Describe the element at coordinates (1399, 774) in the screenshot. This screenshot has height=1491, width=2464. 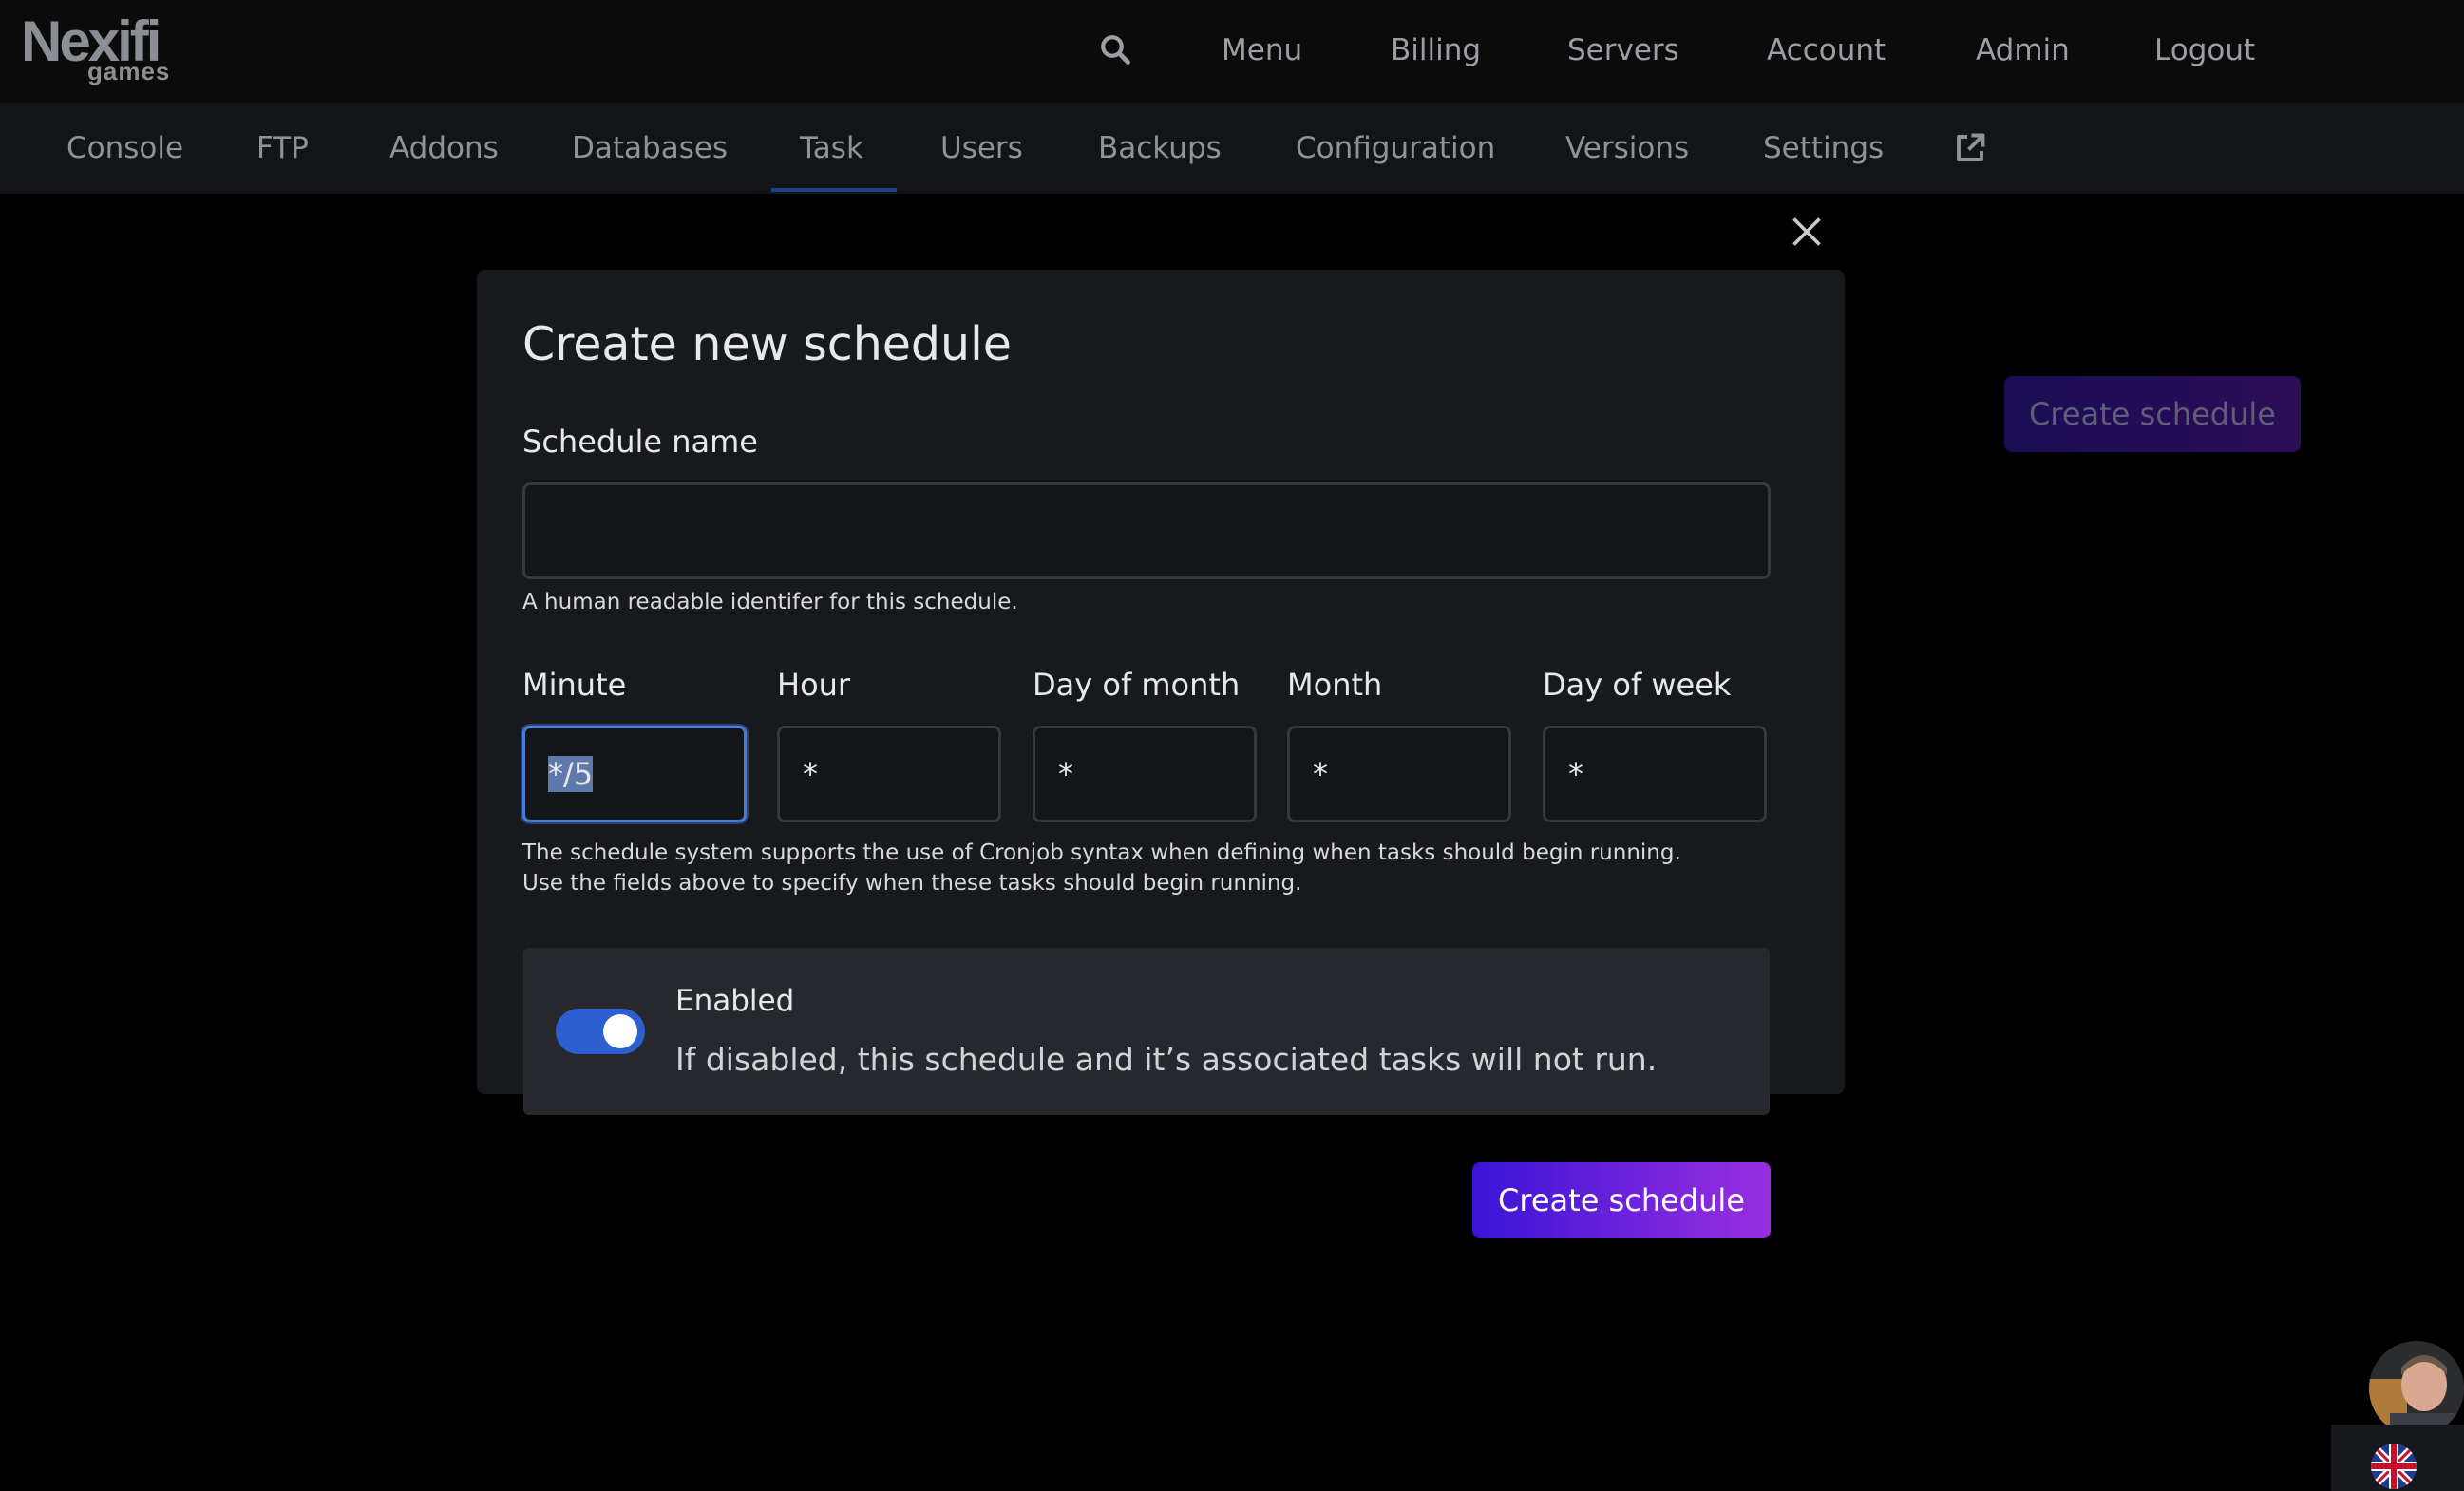
I see `month-input` at that location.